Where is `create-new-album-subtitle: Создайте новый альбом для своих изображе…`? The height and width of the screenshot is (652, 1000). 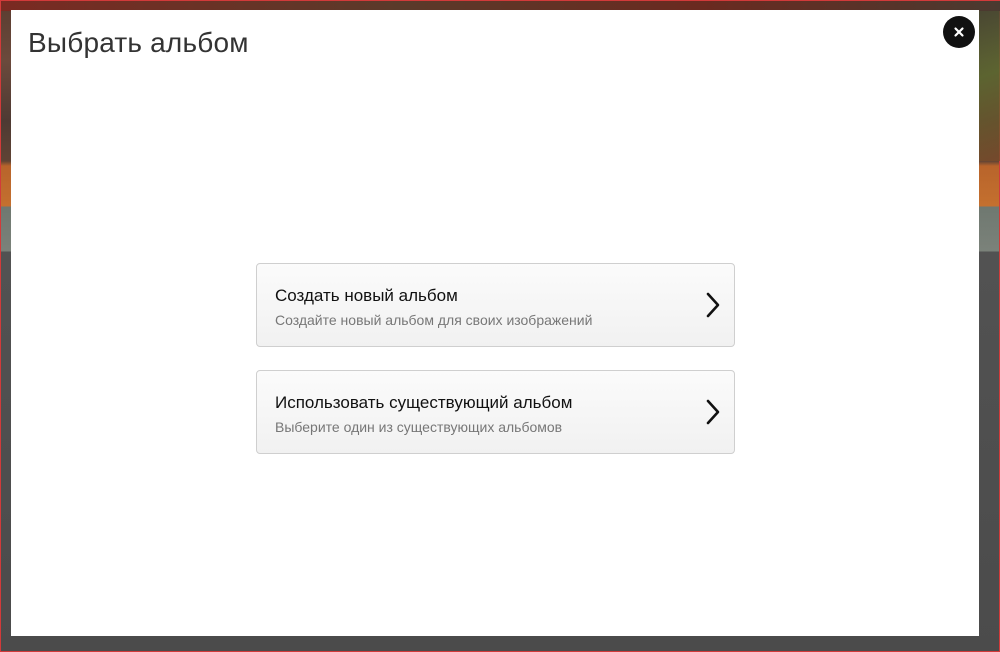
create-new-album-subtitle: Создайте новый альбом для своих изображе… is located at coordinates (434, 320).